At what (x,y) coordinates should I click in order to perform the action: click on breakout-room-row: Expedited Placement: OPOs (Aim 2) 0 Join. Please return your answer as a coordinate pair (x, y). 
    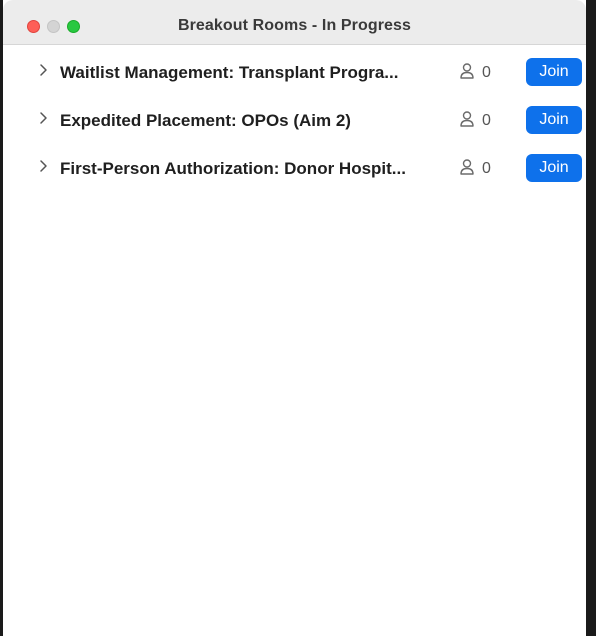
    Looking at the image, I should click on (294, 124).